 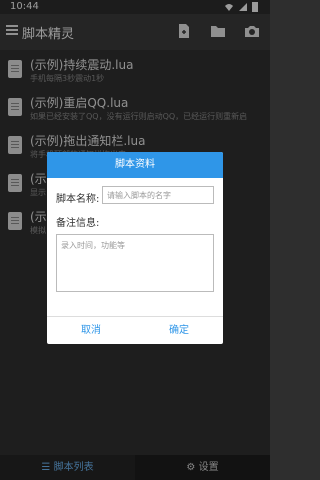 What do you see at coordinates (158, 195) in the screenshot?
I see `script-name-input: 请输入脚本的名字` at bounding box center [158, 195].